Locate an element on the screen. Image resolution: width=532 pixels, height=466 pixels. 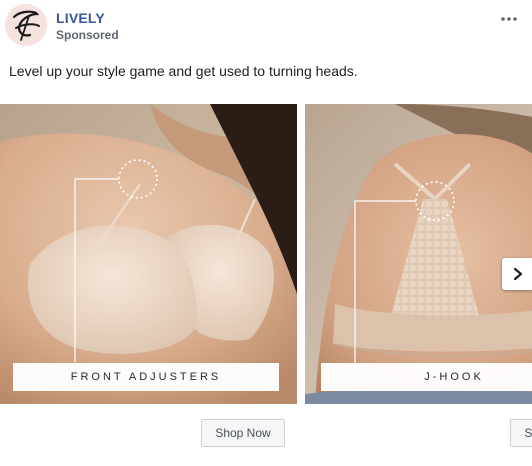
page-name-link: LIVELY is located at coordinates (80, 18).